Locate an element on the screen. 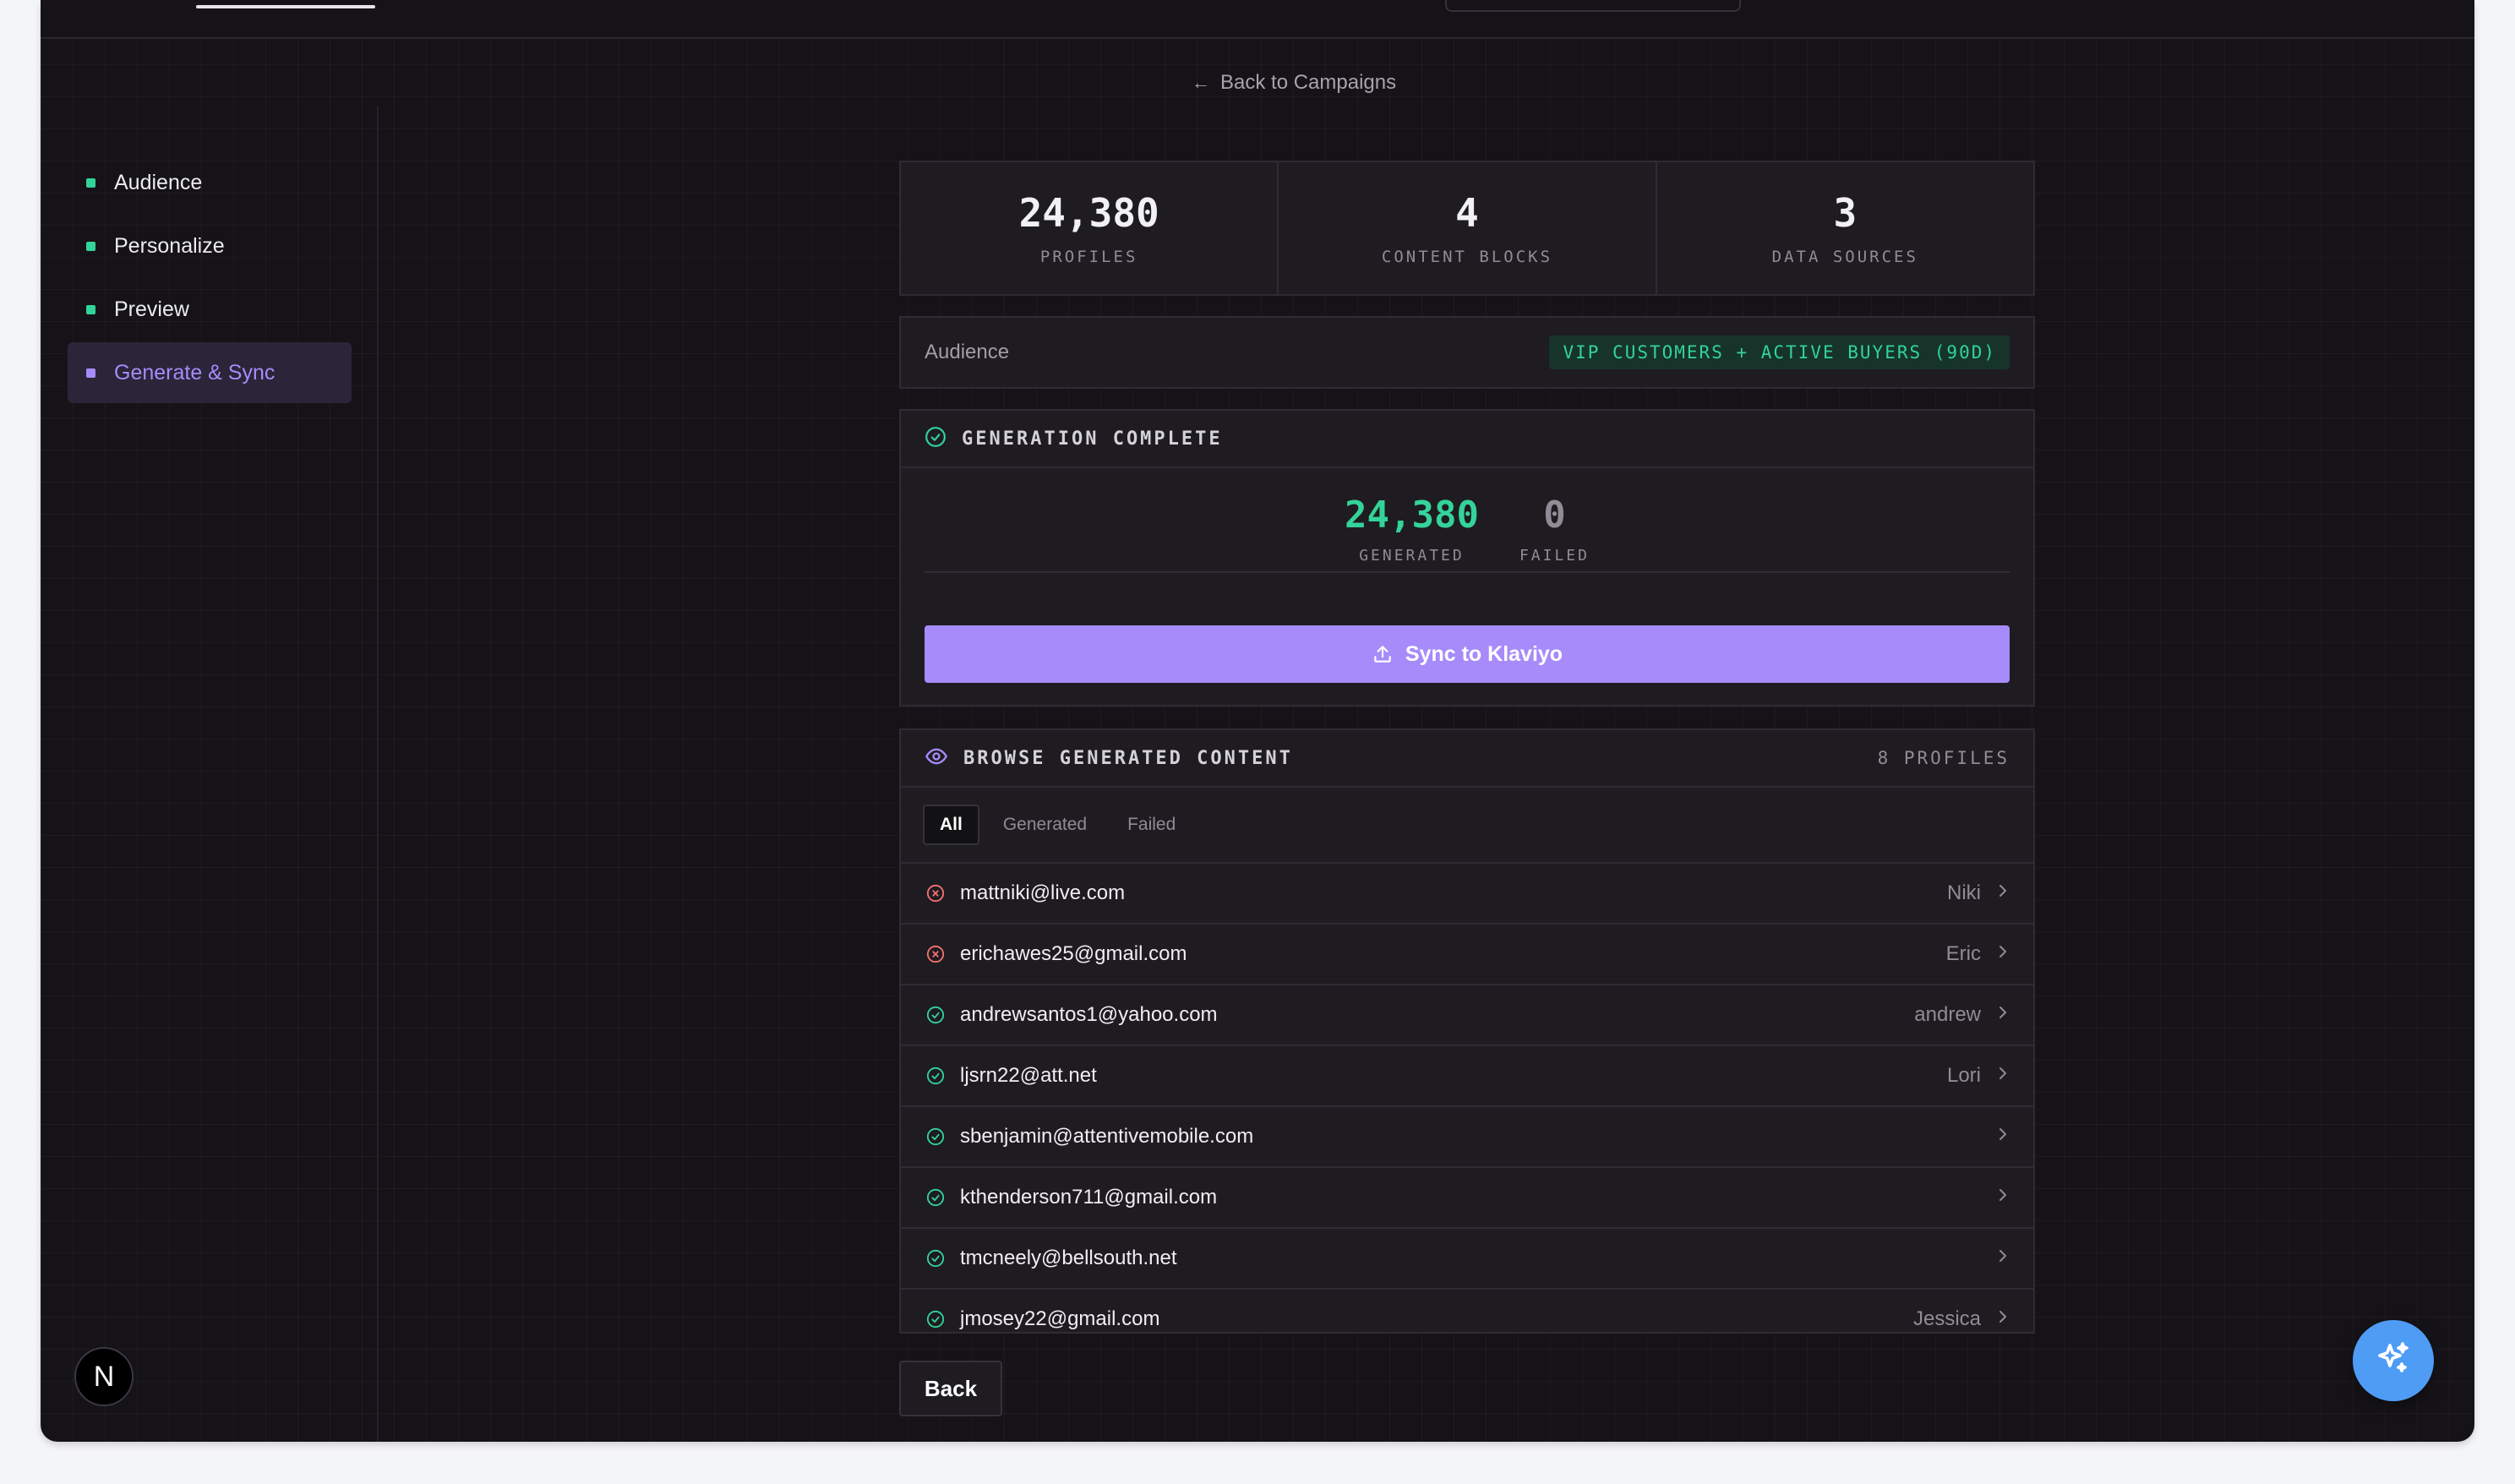  profile-row: andrewsantos1@yahoo.com andrew is located at coordinates (1467, 1015).